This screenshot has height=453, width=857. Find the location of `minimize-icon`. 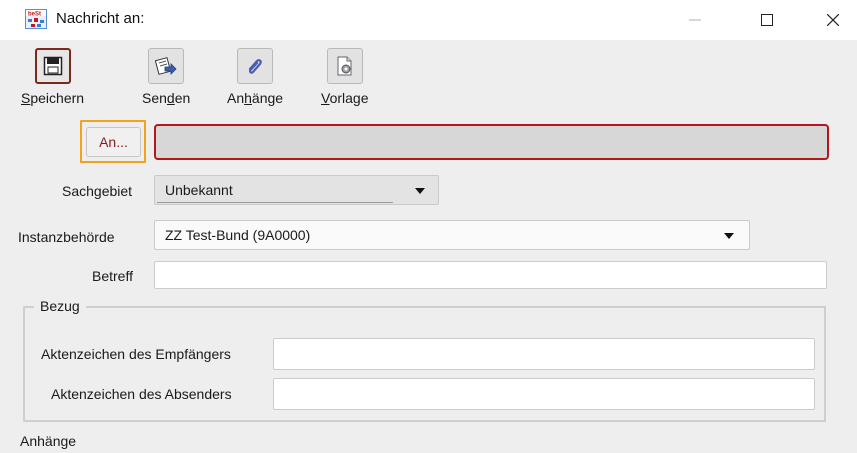

minimize-icon is located at coordinates (695, 20).